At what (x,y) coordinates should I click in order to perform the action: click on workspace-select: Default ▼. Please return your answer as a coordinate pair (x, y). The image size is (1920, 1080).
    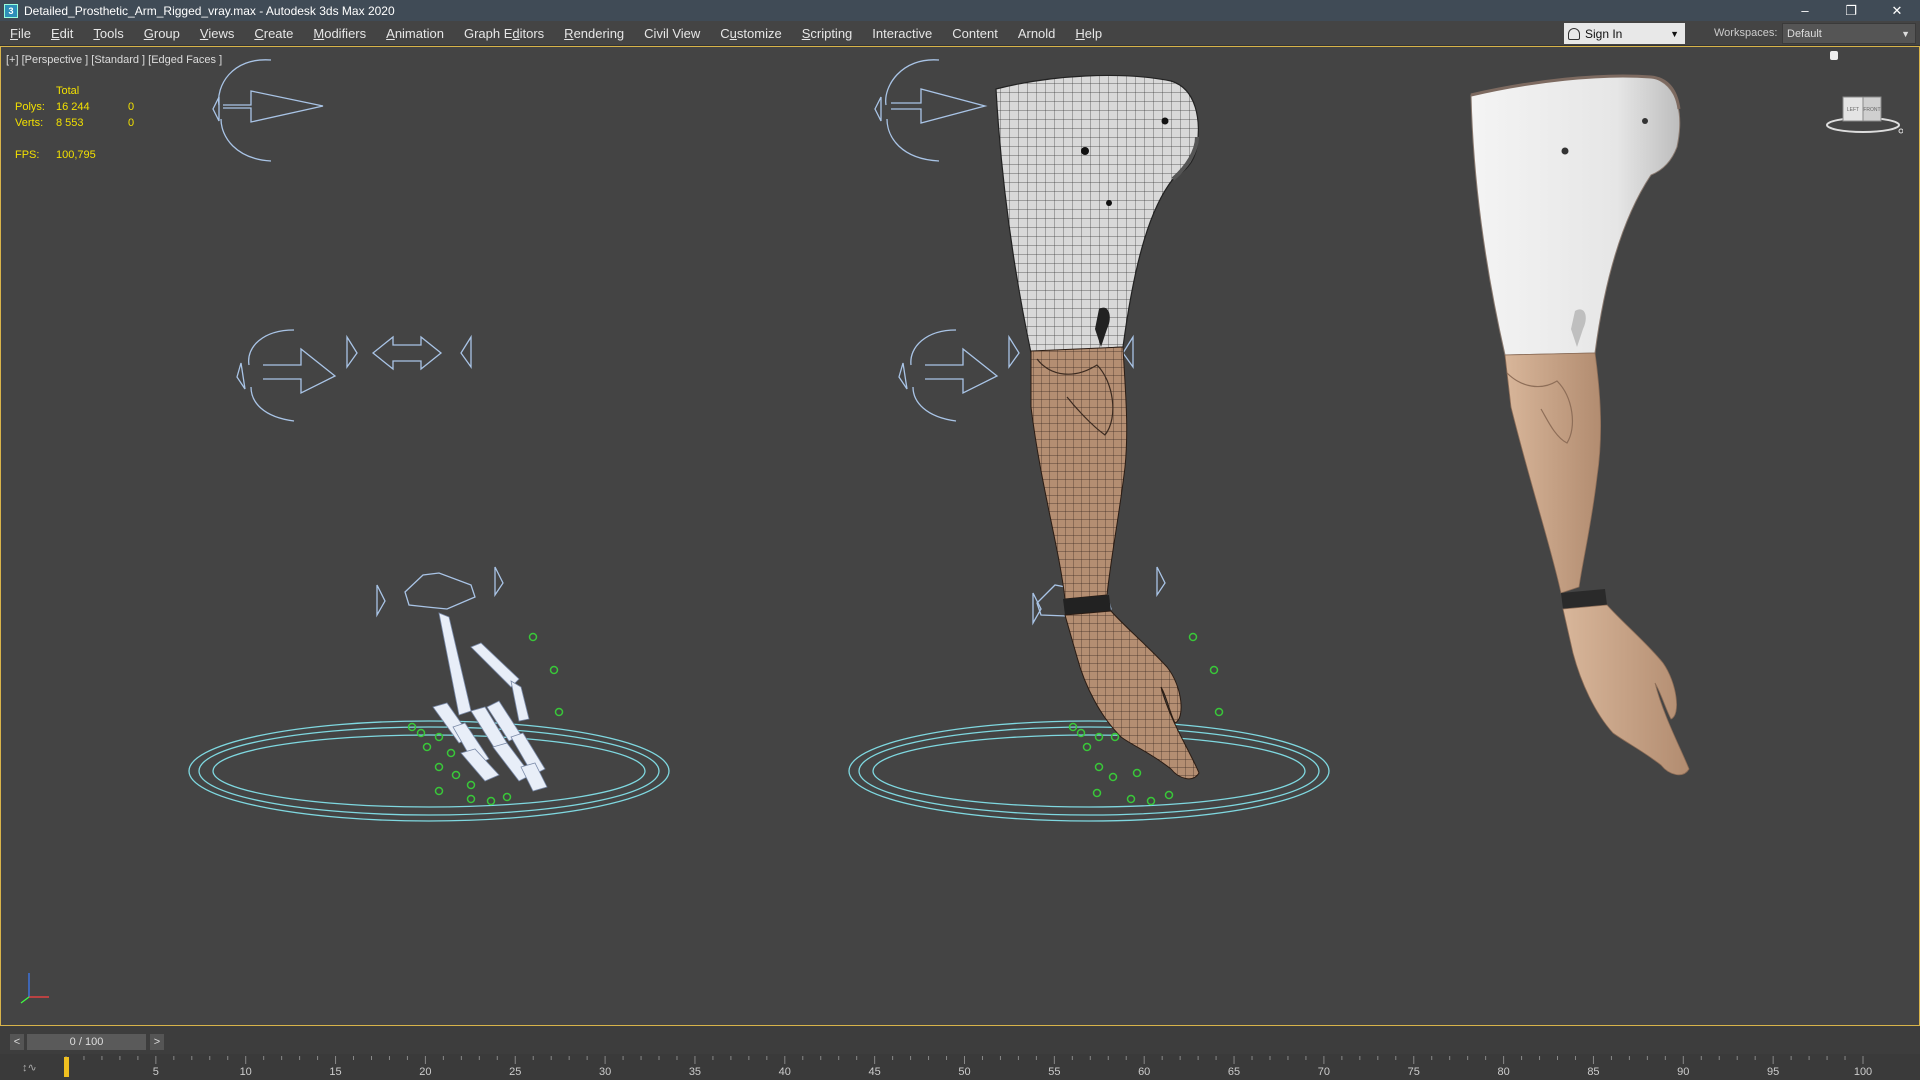
    Looking at the image, I should click on (1849, 33).